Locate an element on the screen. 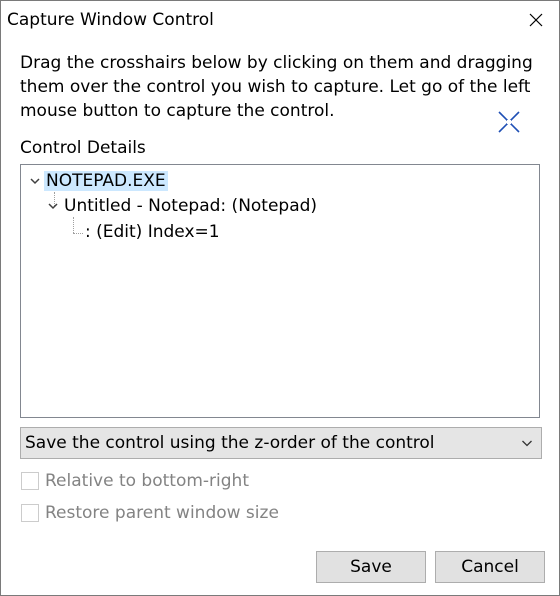 This screenshot has height=596, width=560. crosshair-icon is located at coordinates (509, 122).